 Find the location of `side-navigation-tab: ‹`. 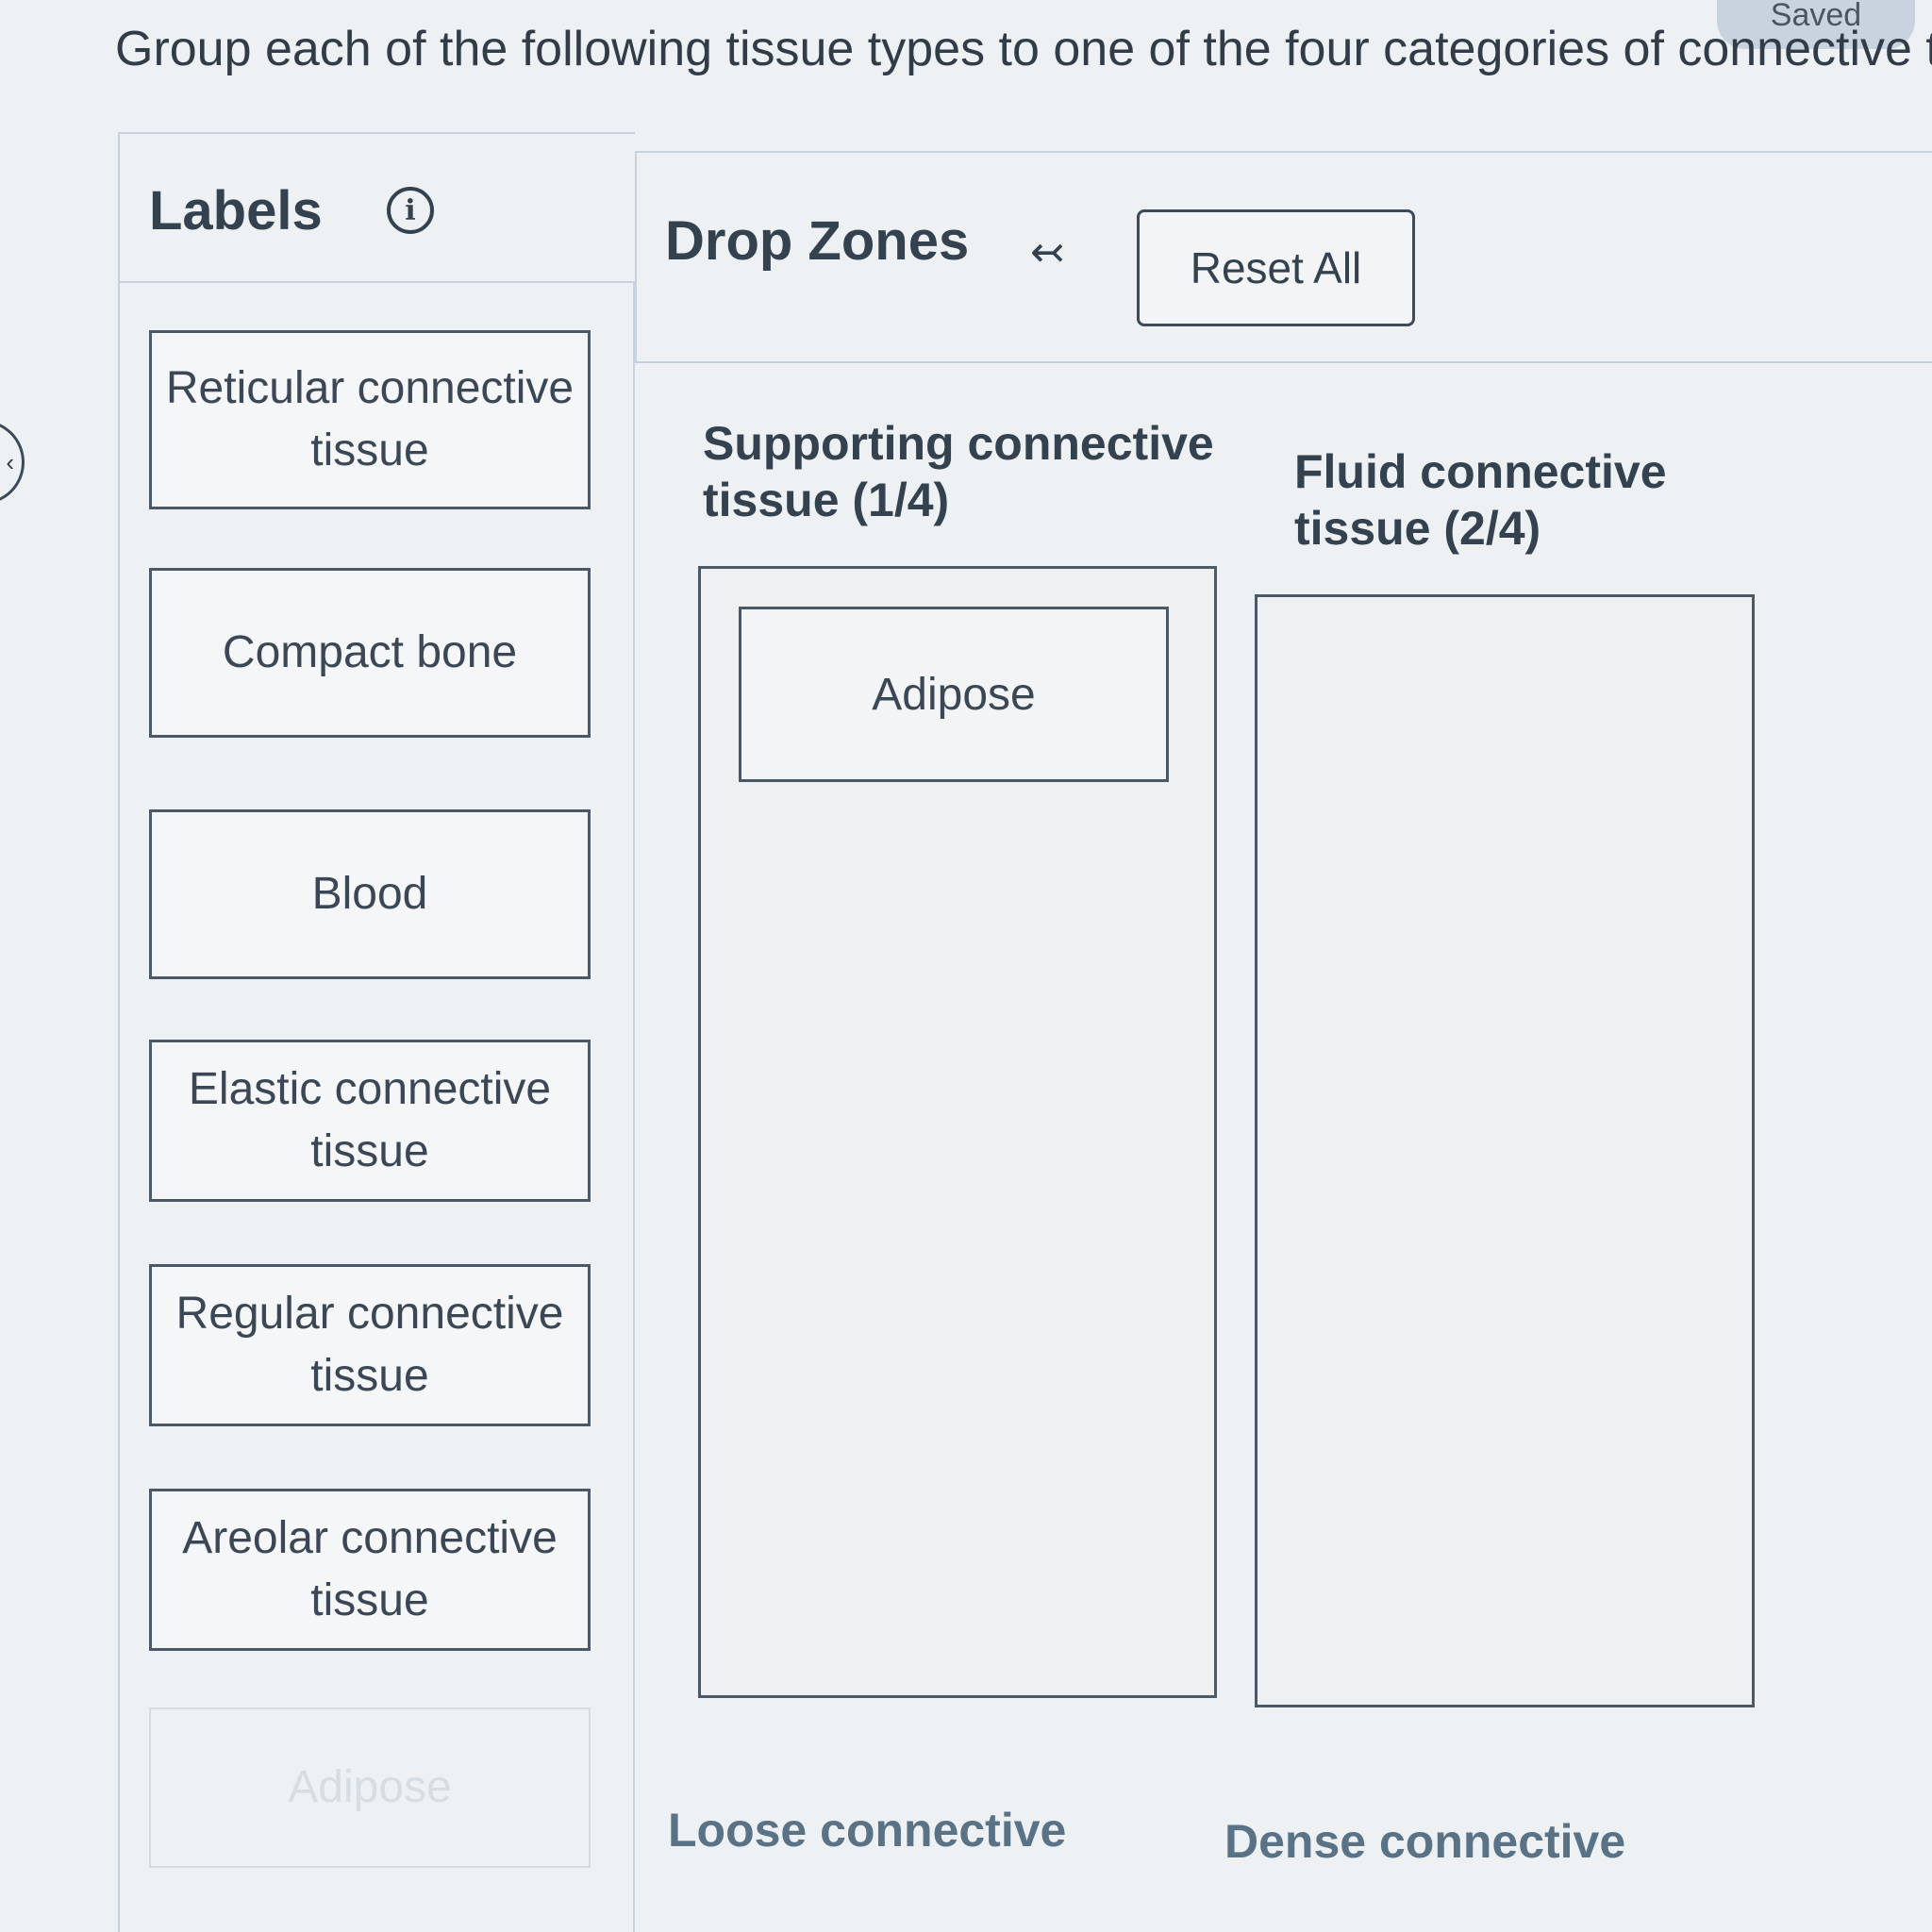

side-navigation-tab: ‹ is located at coordinates (12, 462).